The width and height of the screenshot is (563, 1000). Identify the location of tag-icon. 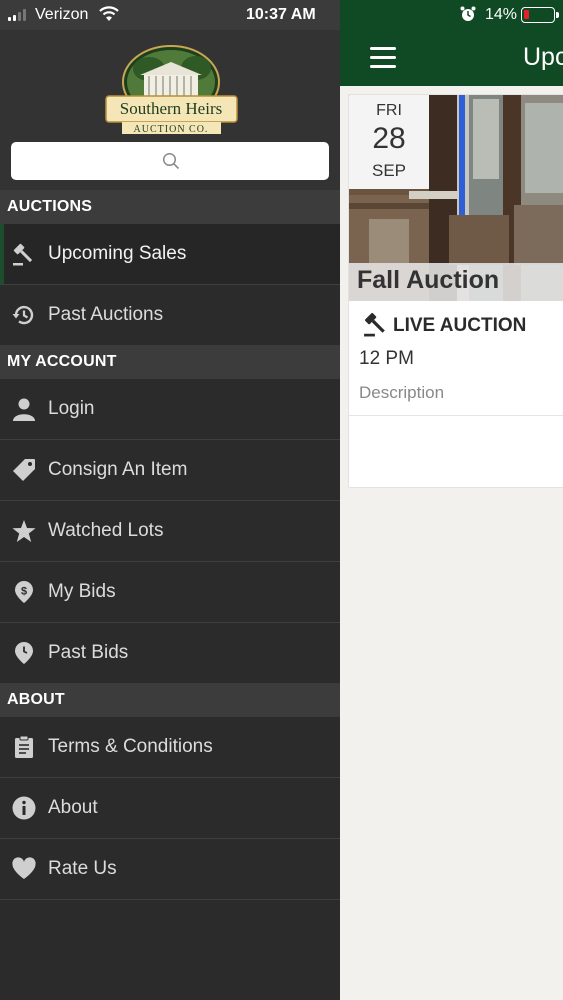
(24, 470).